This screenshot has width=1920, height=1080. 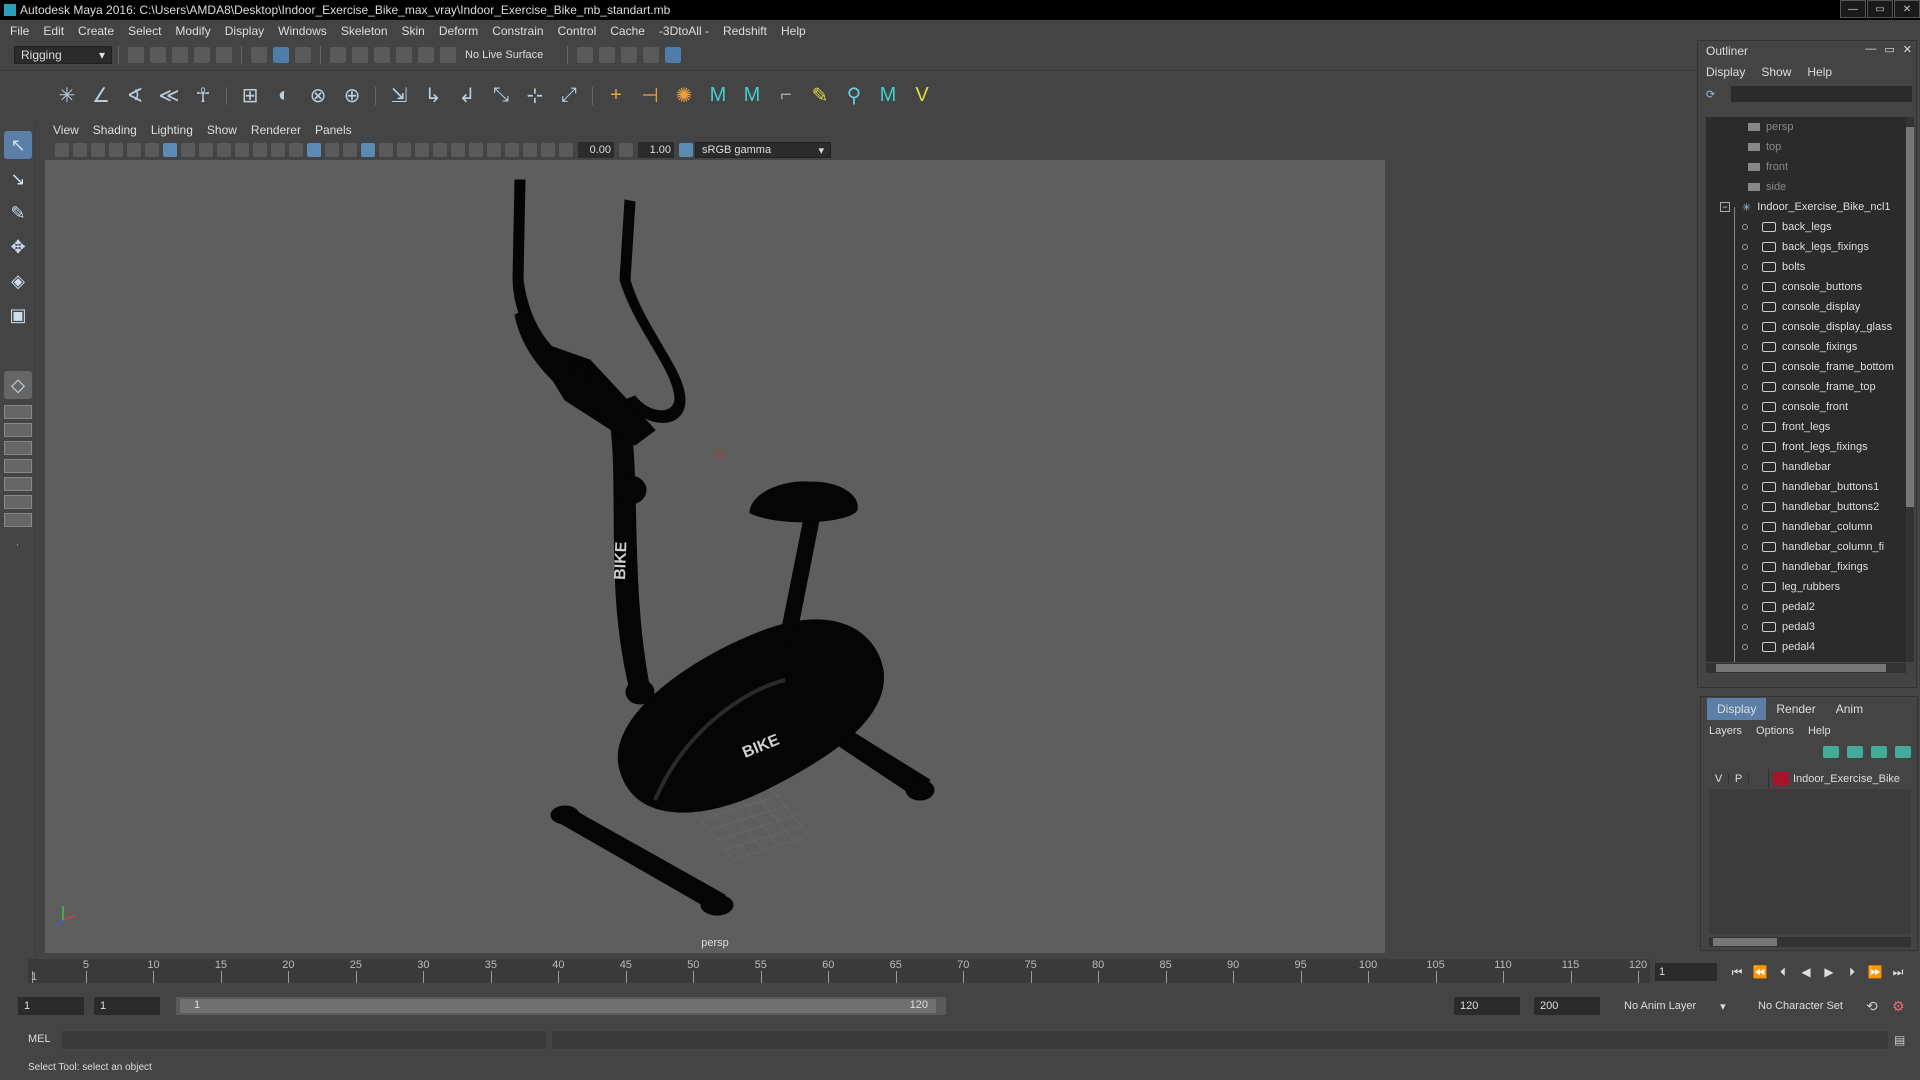 What do you see at coordinates (284, 96) in the screenshot?
I see `blend-shape-icon: ◐` at bounding box center [284, 96].